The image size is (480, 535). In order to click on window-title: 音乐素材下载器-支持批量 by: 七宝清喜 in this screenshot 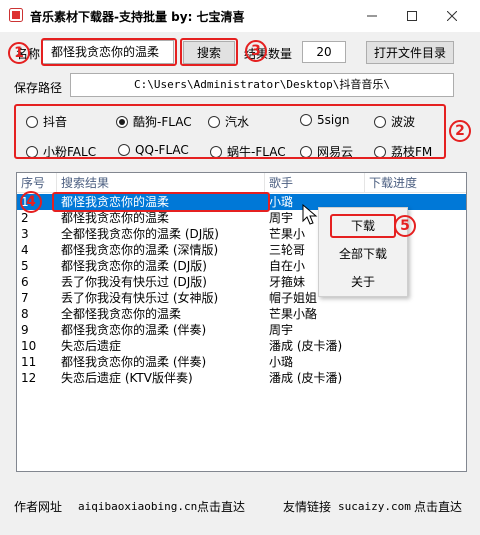, I will do `click(137, 17)`.